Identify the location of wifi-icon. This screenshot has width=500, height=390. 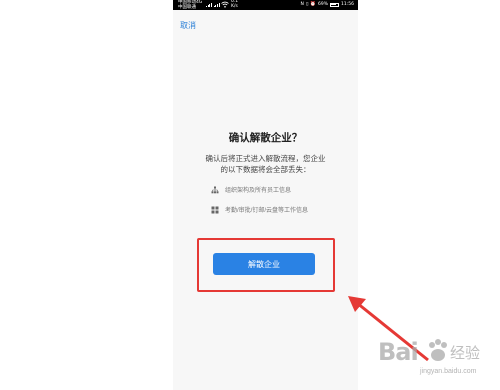
(225, 4).